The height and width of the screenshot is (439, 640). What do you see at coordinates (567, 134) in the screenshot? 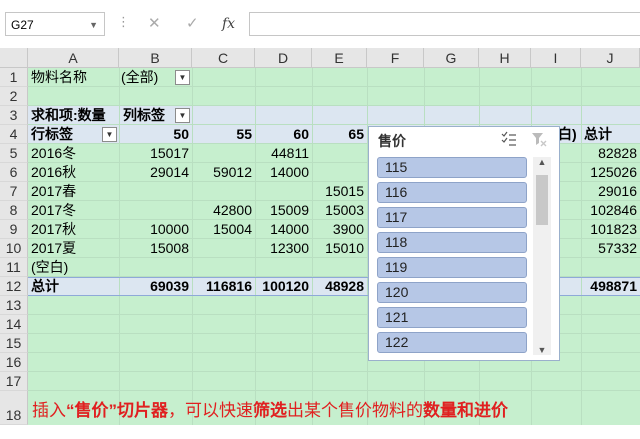
I see `col-header-blank-partial: 白)` at bounding box center [567, 134].